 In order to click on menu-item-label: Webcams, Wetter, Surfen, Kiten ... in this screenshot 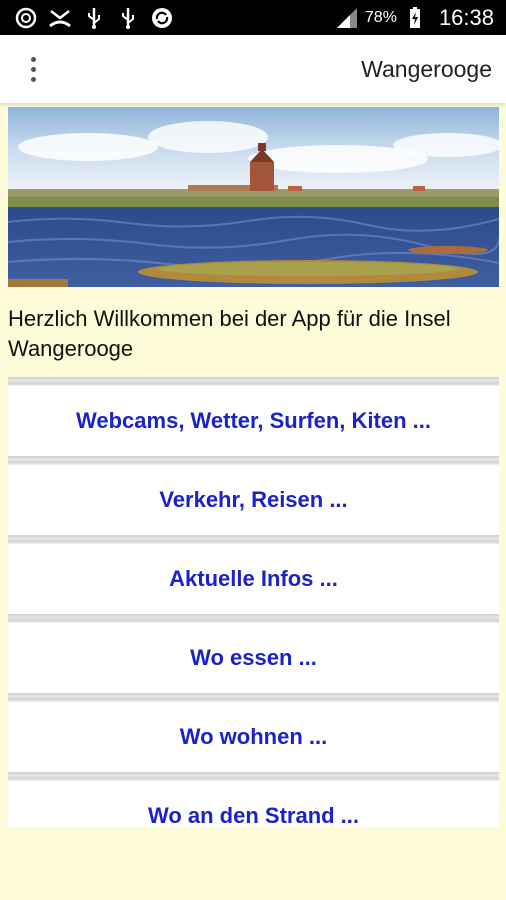, I will do `click(253, 420)`.